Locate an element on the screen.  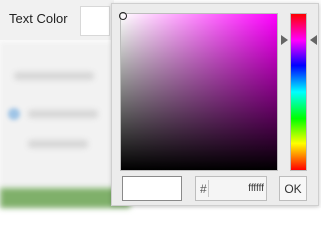
hex-divider is located at coordinates (208, 188).